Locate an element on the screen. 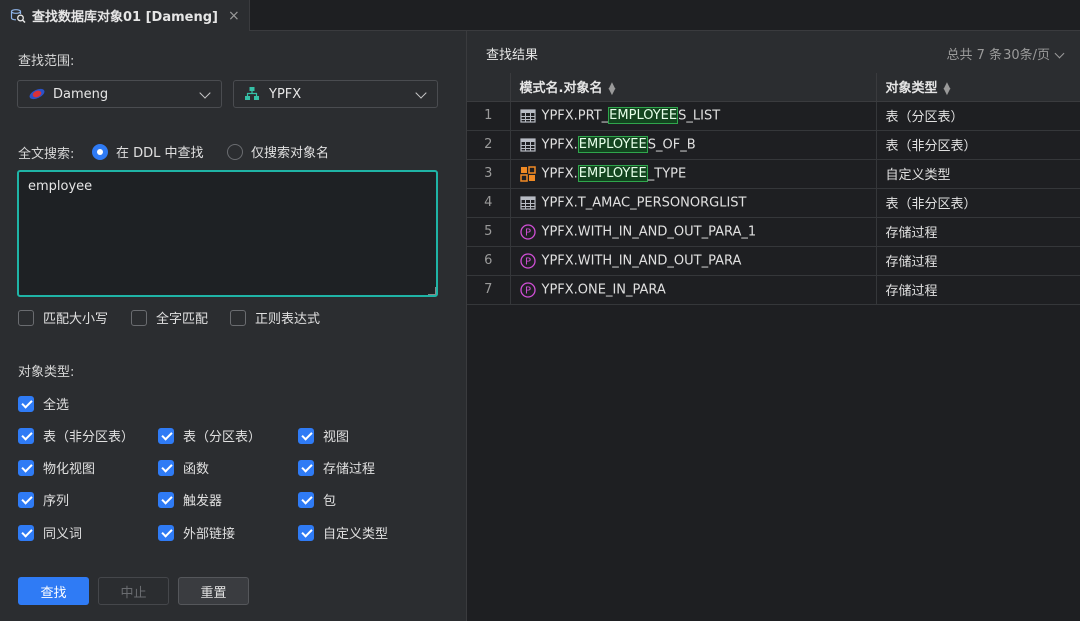 The width and height of the screenshot is (1080, 621). object-name-cell: YPFX.T_AMAC_PERSONORGLIST is located at coordinates (693, 203).